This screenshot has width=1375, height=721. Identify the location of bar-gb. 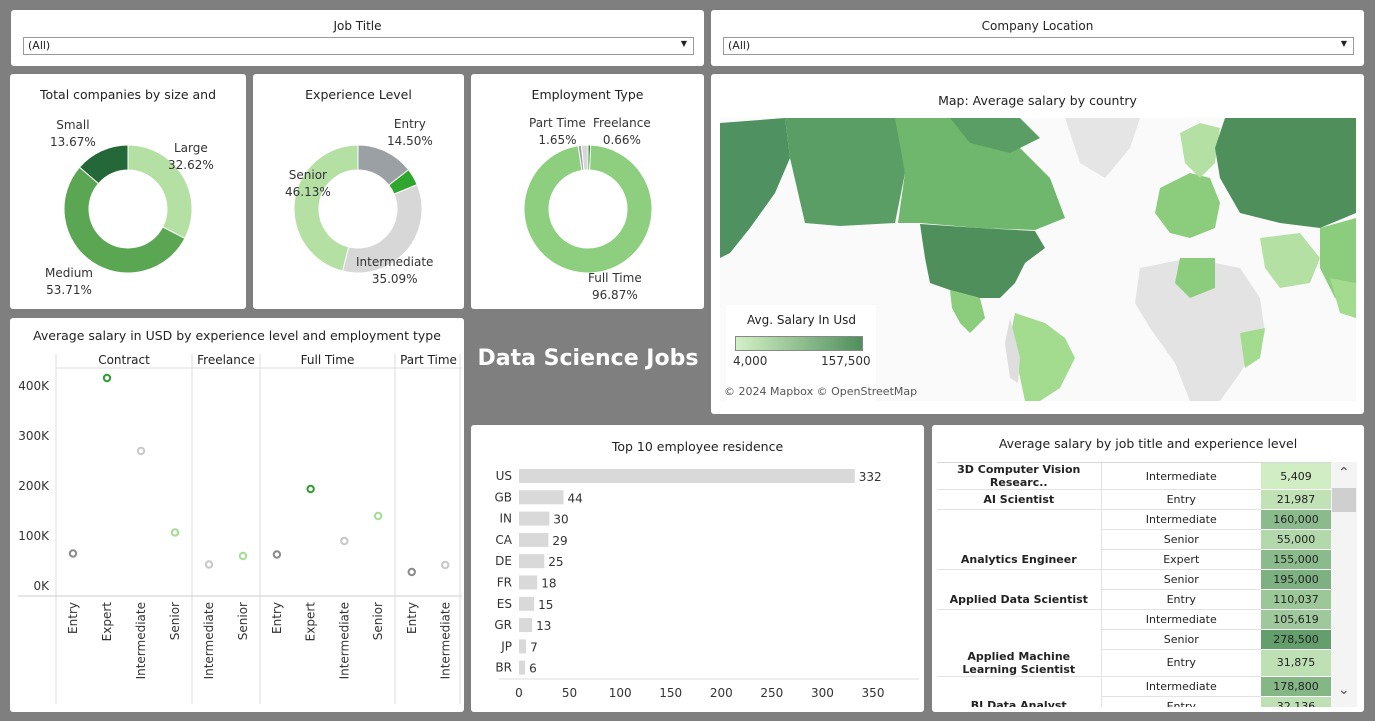
(541, 497).